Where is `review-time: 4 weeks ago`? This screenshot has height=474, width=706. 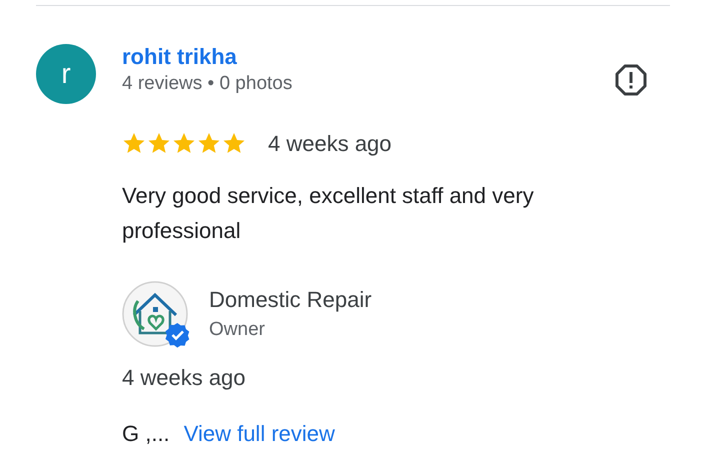
review-time: 4 weeks ago is located at coordinates (330, 144).